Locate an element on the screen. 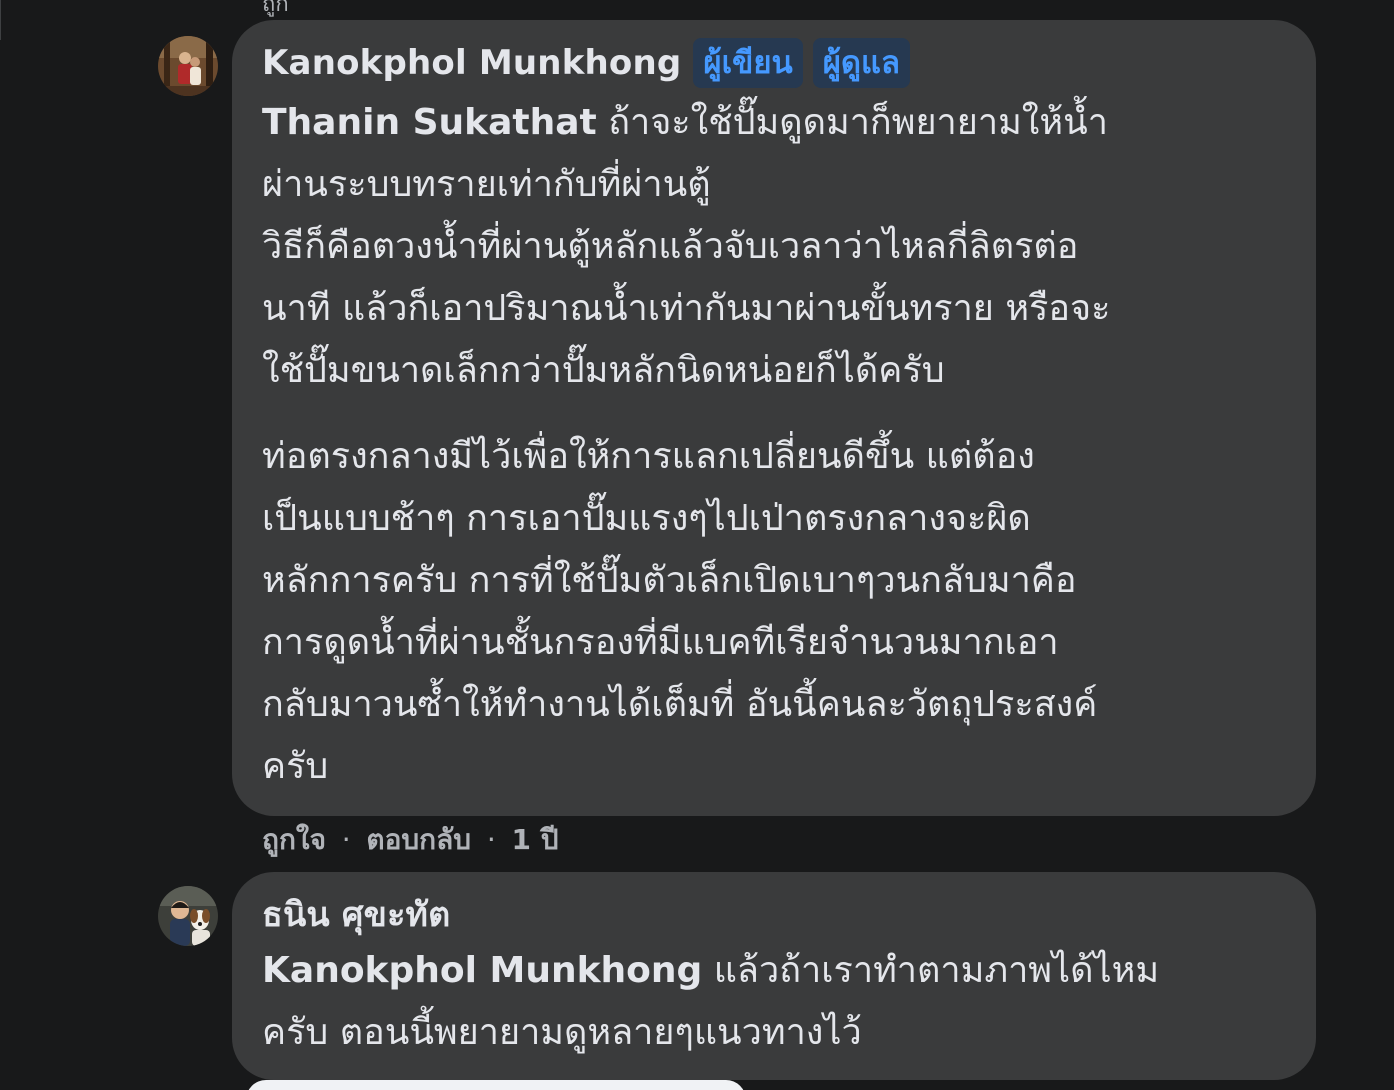 The height and width of the screenshot is (1090, 1394). author-name: ธนิน ศุขะทัต is located at coordinates (356, 914).